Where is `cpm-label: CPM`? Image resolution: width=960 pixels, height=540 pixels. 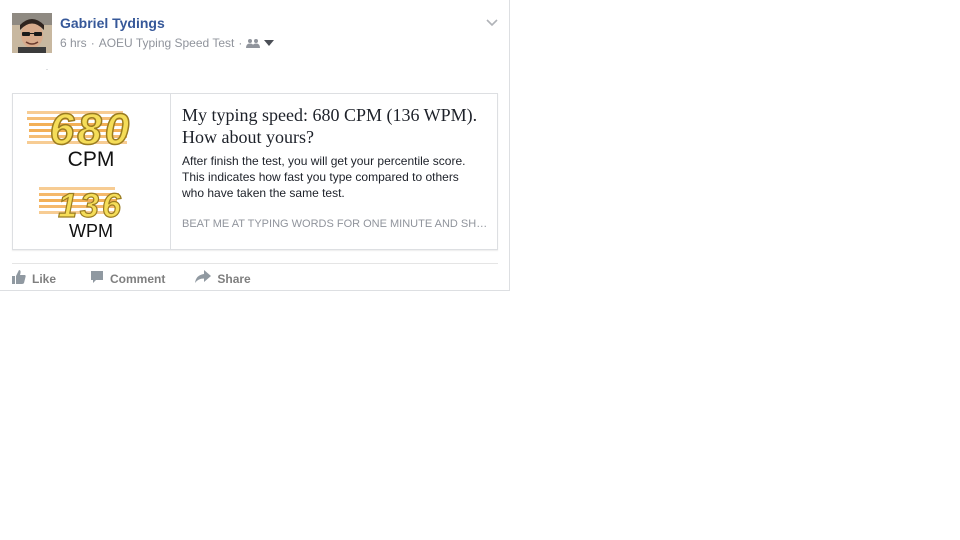
cpm-label: CPM is located at coordinates (91, 159).